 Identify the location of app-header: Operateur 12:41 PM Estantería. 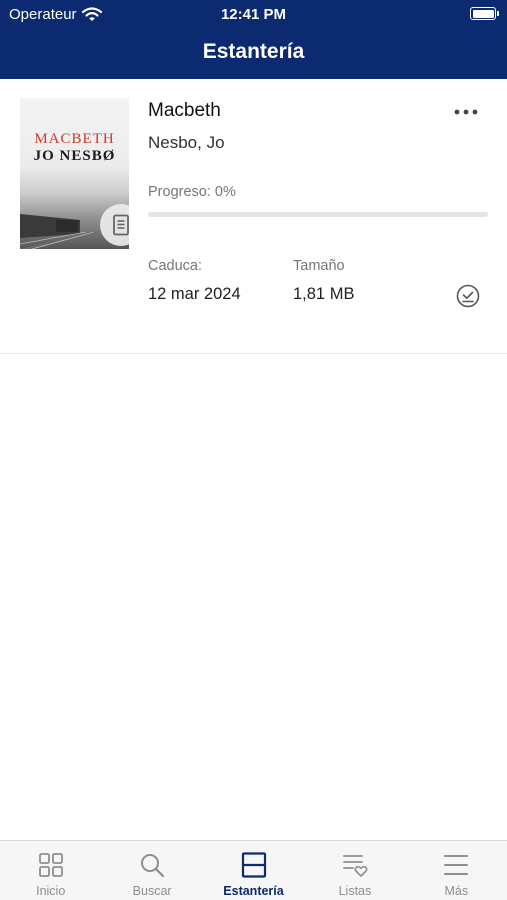
(253, 39).